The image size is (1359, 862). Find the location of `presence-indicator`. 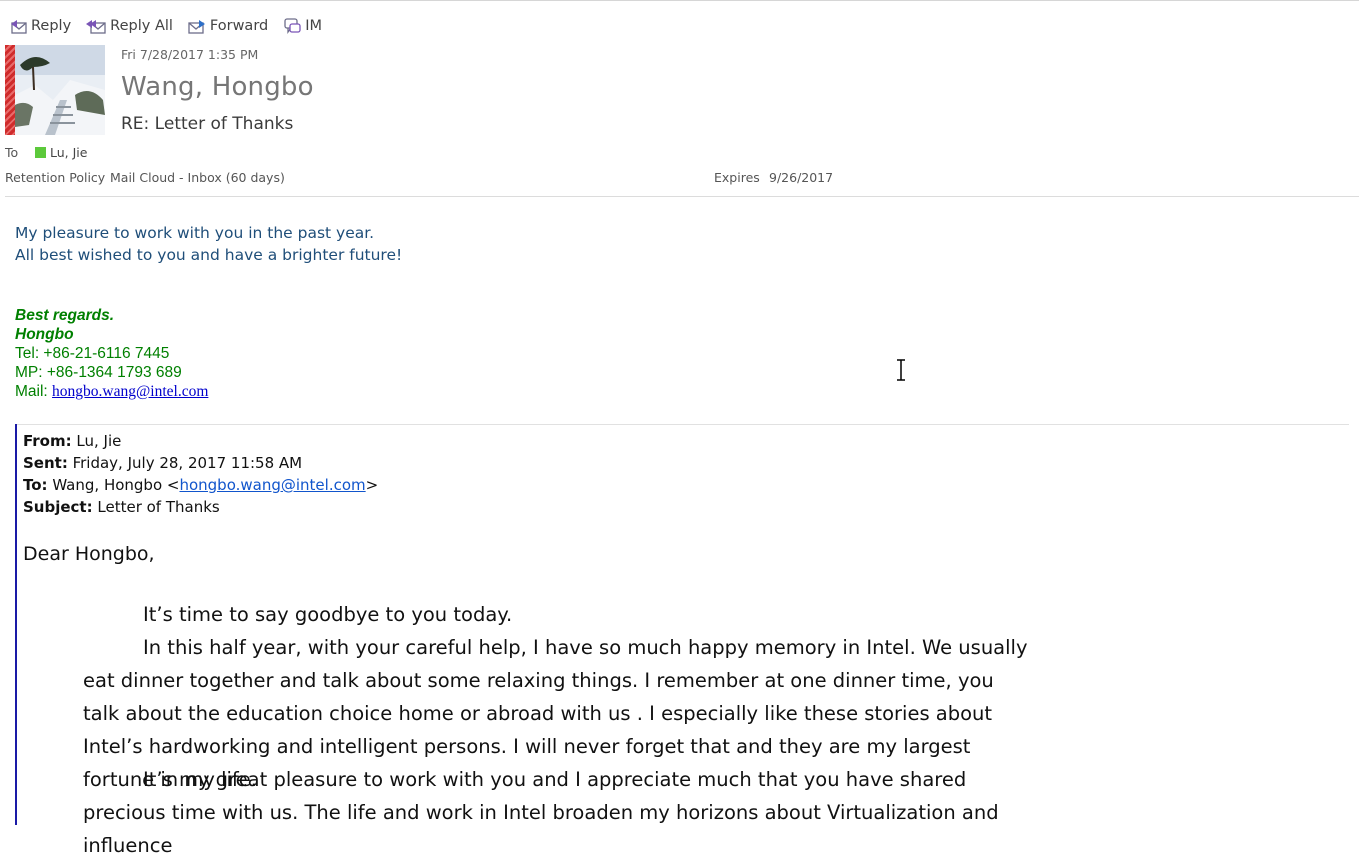

presence-indicator is located at coordinates (40, 152).